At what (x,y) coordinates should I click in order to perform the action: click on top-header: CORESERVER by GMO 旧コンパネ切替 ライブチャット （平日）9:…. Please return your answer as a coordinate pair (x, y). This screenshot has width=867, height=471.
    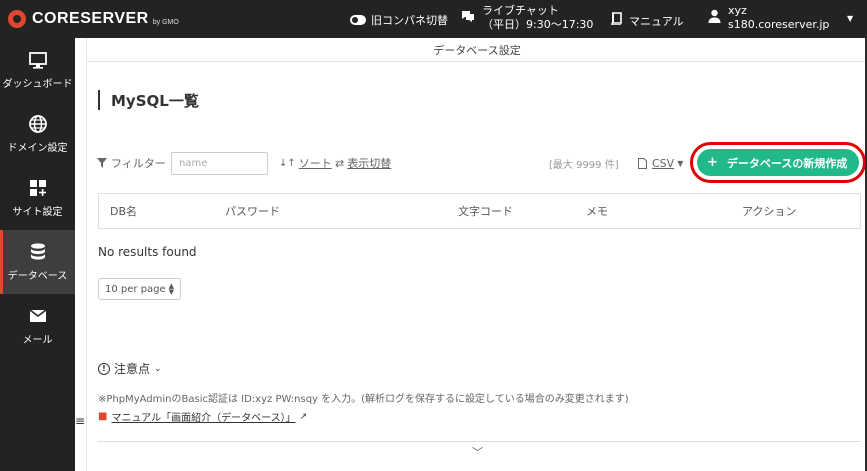
    Looking at the image, I should click on (433, 19).